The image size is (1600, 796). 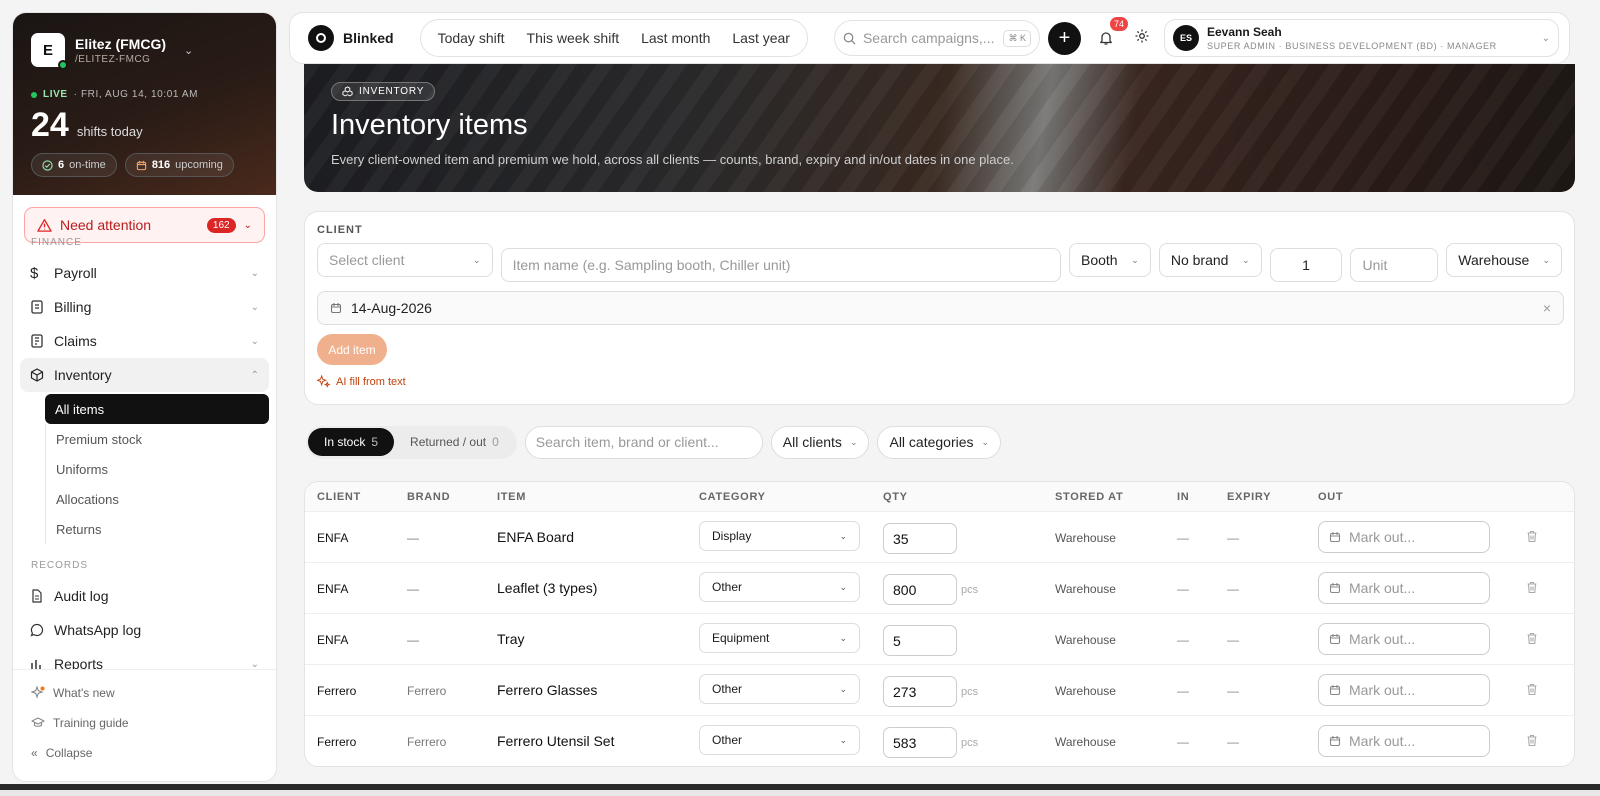 I want to click on period-this-week-shift: This week shift, so click(x=573, y=38).